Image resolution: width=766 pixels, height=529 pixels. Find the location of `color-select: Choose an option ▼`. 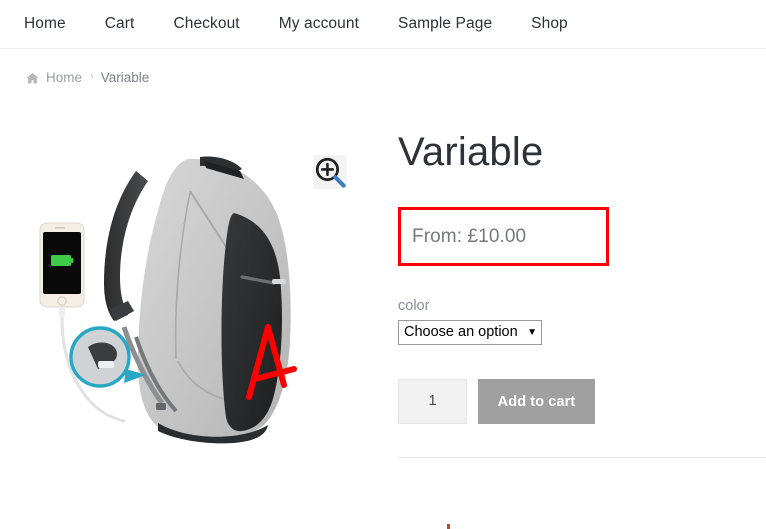

color-select: Choose an option ▼ is located at coordinates (470, 332).